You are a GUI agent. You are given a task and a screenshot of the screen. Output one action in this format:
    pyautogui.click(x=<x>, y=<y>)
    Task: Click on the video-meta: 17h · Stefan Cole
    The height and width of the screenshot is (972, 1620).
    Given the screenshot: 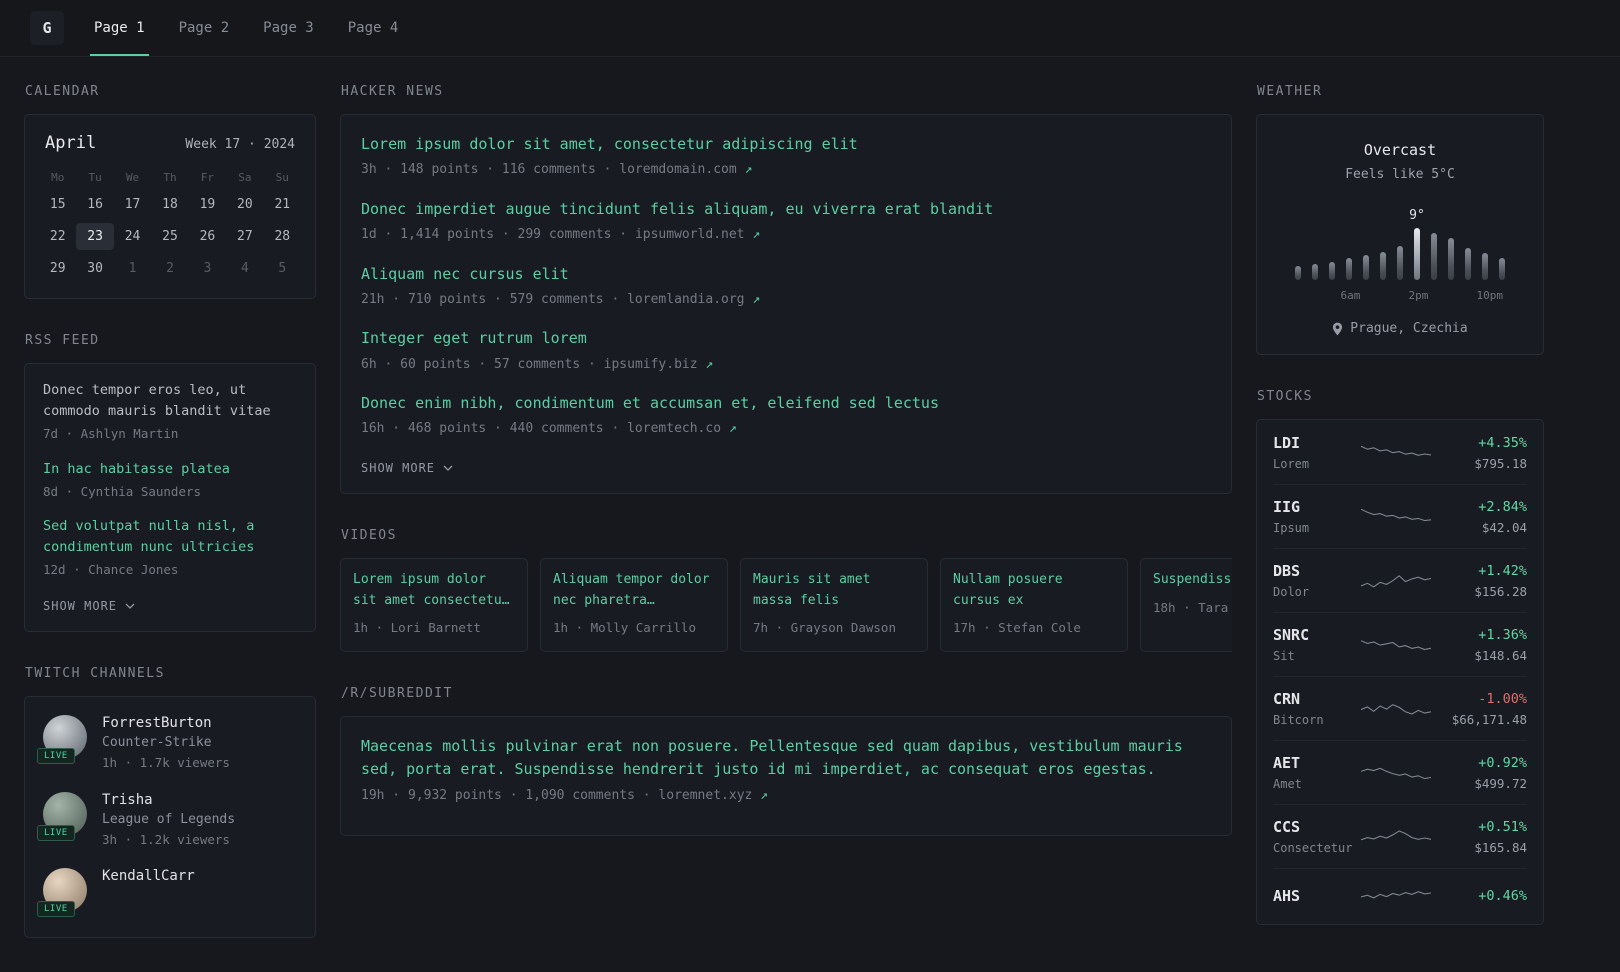 What is the action you would take?
    pyautogui.click(x=1017, y=628)
    